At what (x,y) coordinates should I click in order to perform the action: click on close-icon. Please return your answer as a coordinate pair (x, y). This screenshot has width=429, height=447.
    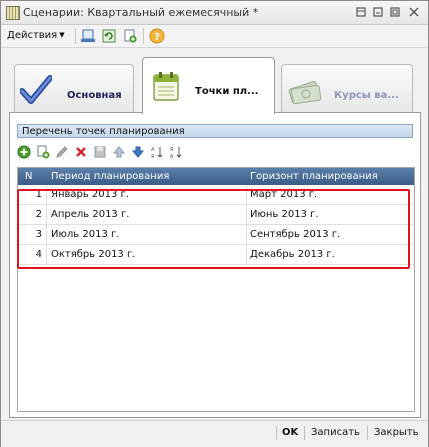
    Looking at the image, I should click on (414, 12).